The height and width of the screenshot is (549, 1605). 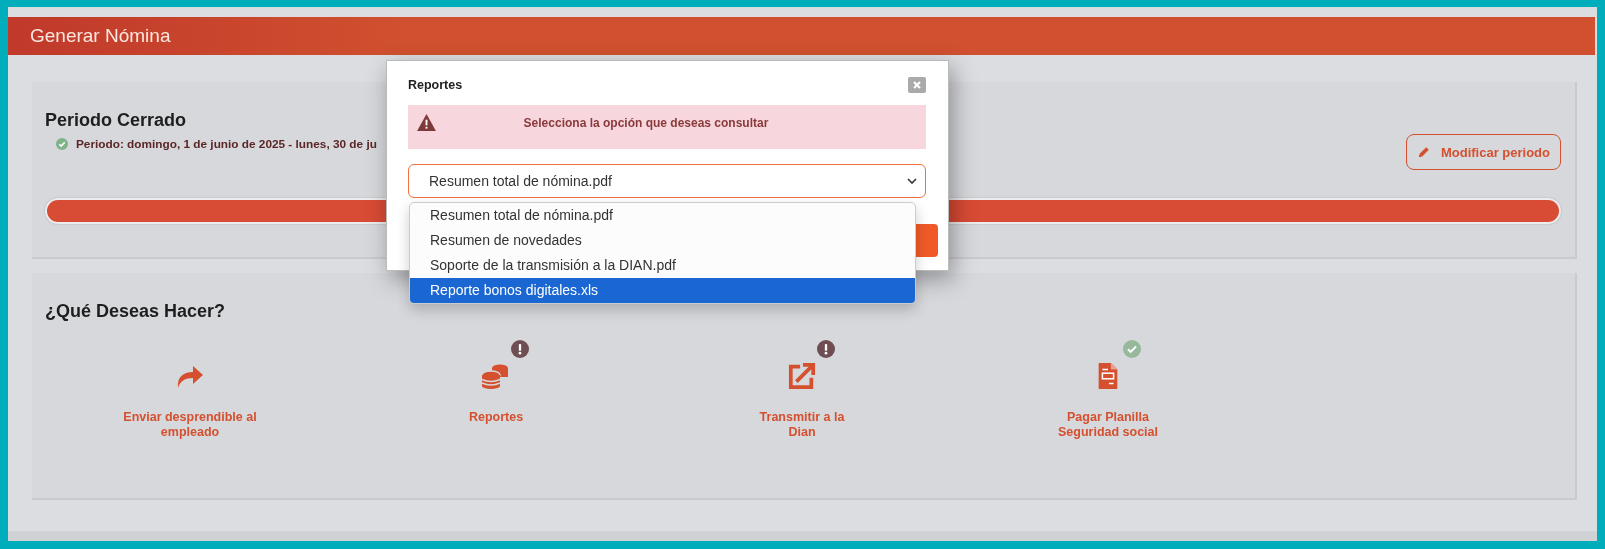 I want to click on period-title: Periodo Cerrado, so click(x=116, y=120).